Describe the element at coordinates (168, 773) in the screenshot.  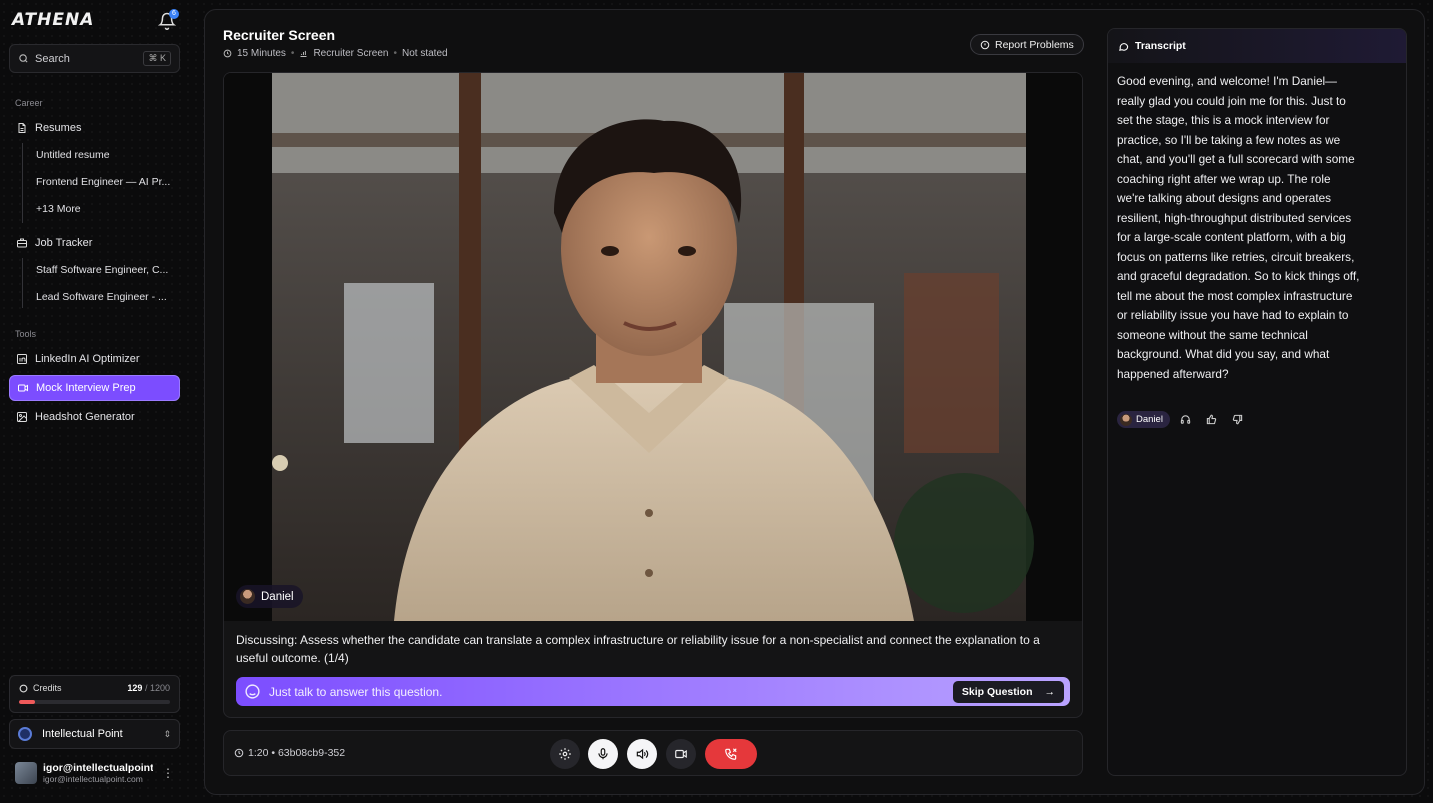
I see `more-icon: ⋮` at that location.